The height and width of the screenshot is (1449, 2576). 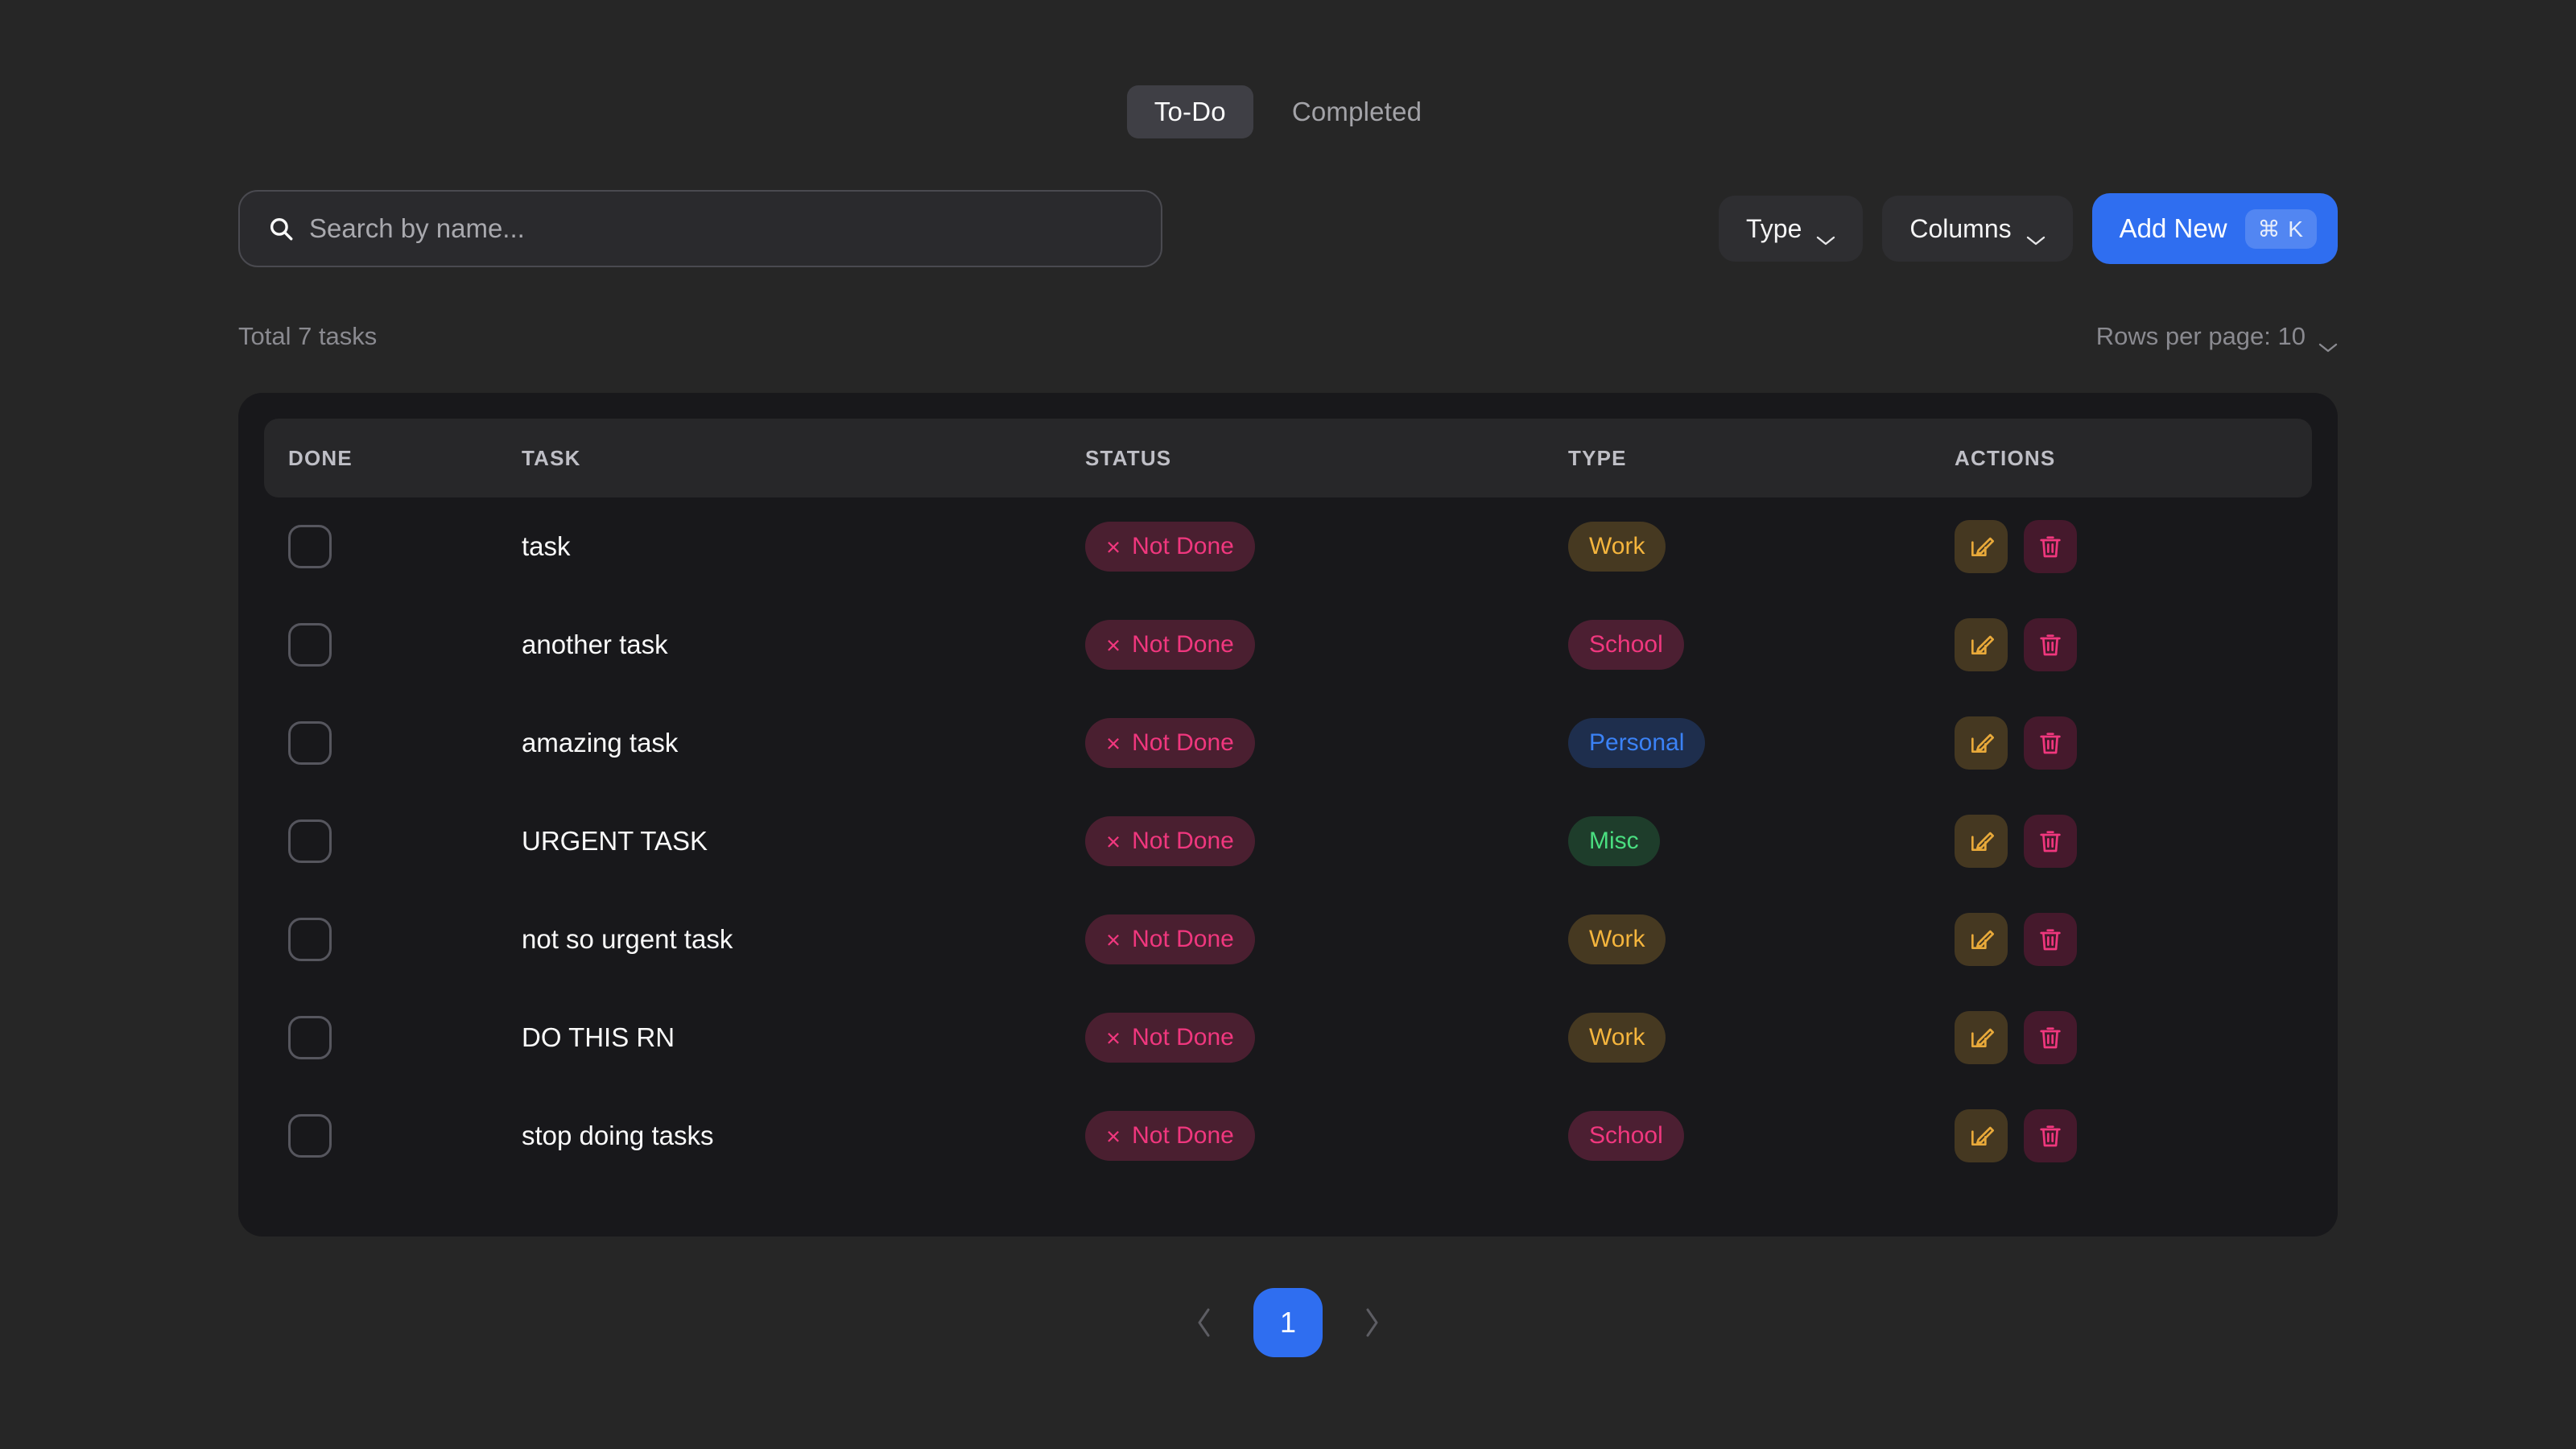 What do you see at coordinates (1737, 645) in the screenshot?
I see `cell-type: School` at bounding box center [1737, 645].